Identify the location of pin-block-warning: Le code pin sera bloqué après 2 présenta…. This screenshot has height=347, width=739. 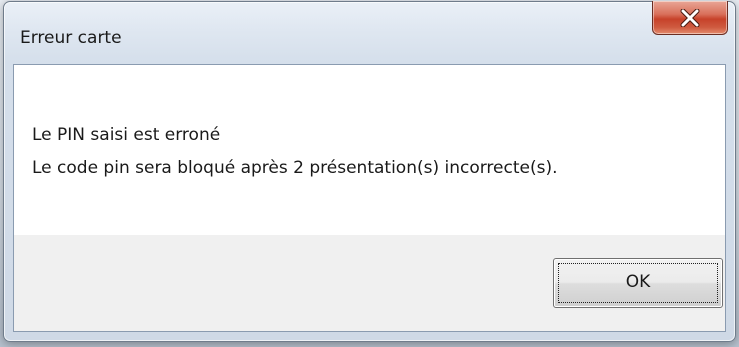
(295, 168).